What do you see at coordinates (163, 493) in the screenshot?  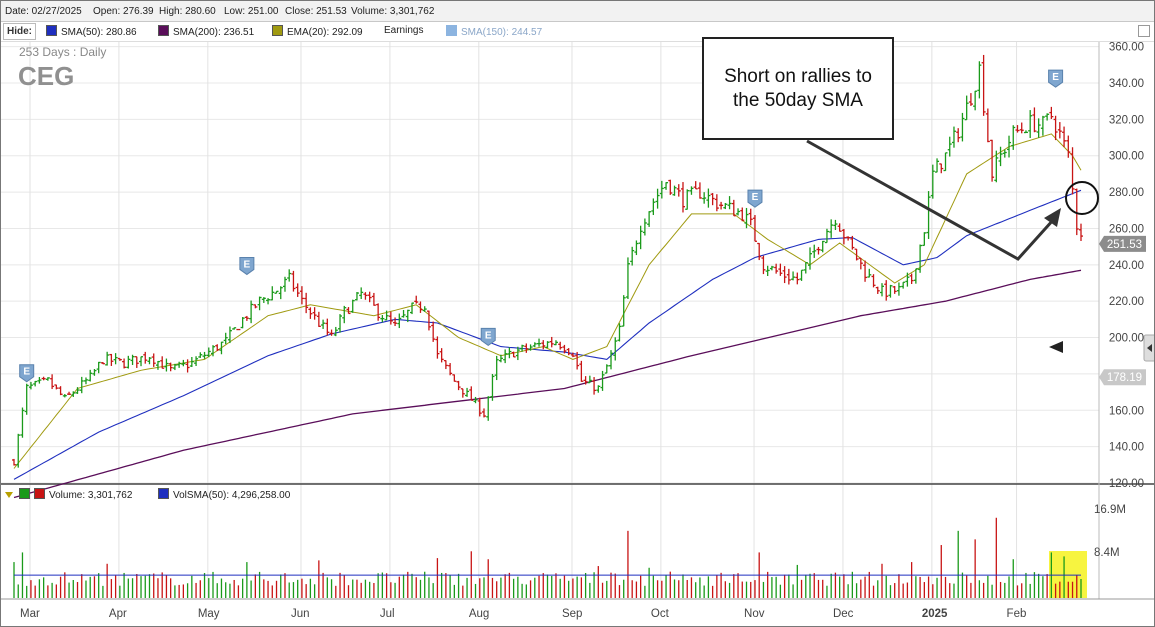 I see `volsma-swatch` at bounding box center [163, 493].